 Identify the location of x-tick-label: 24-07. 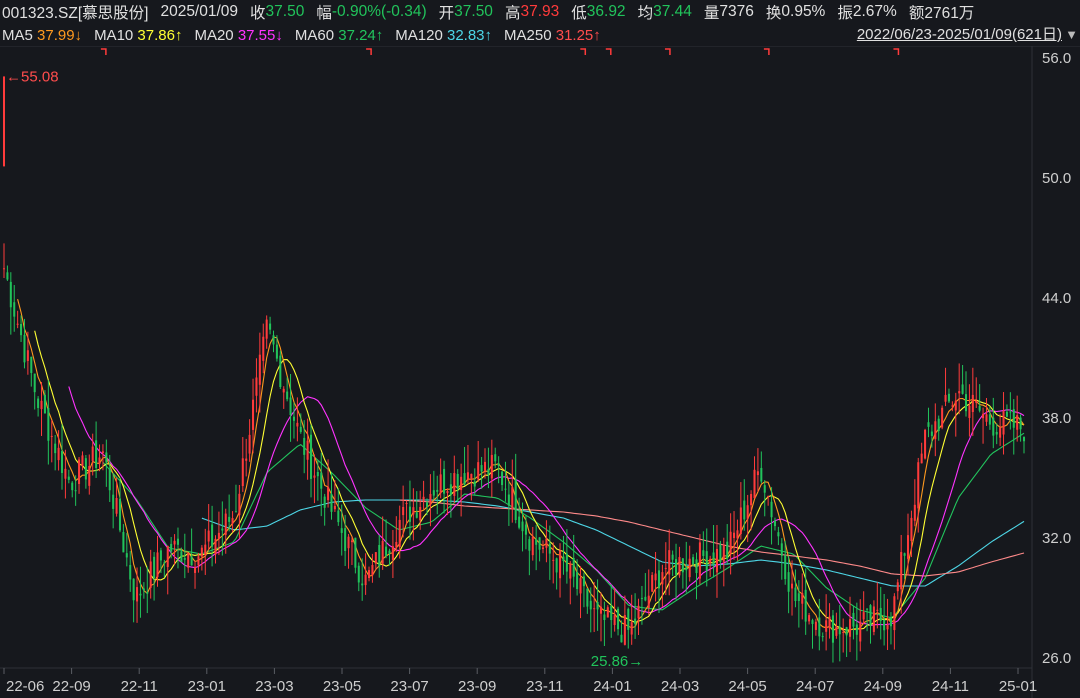
(815, 686).